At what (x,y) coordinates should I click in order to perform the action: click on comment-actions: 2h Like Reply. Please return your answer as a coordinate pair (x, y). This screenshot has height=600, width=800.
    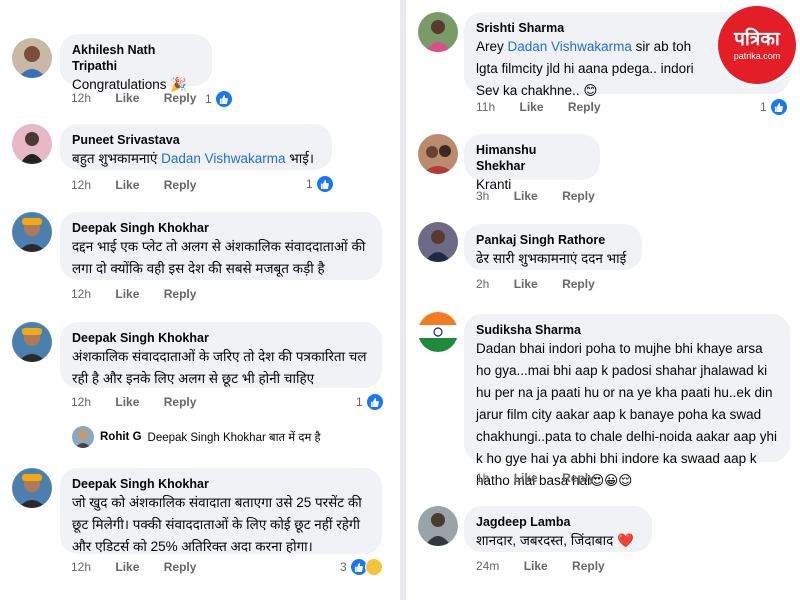
    Looking at the image, I should click on (546, 284).